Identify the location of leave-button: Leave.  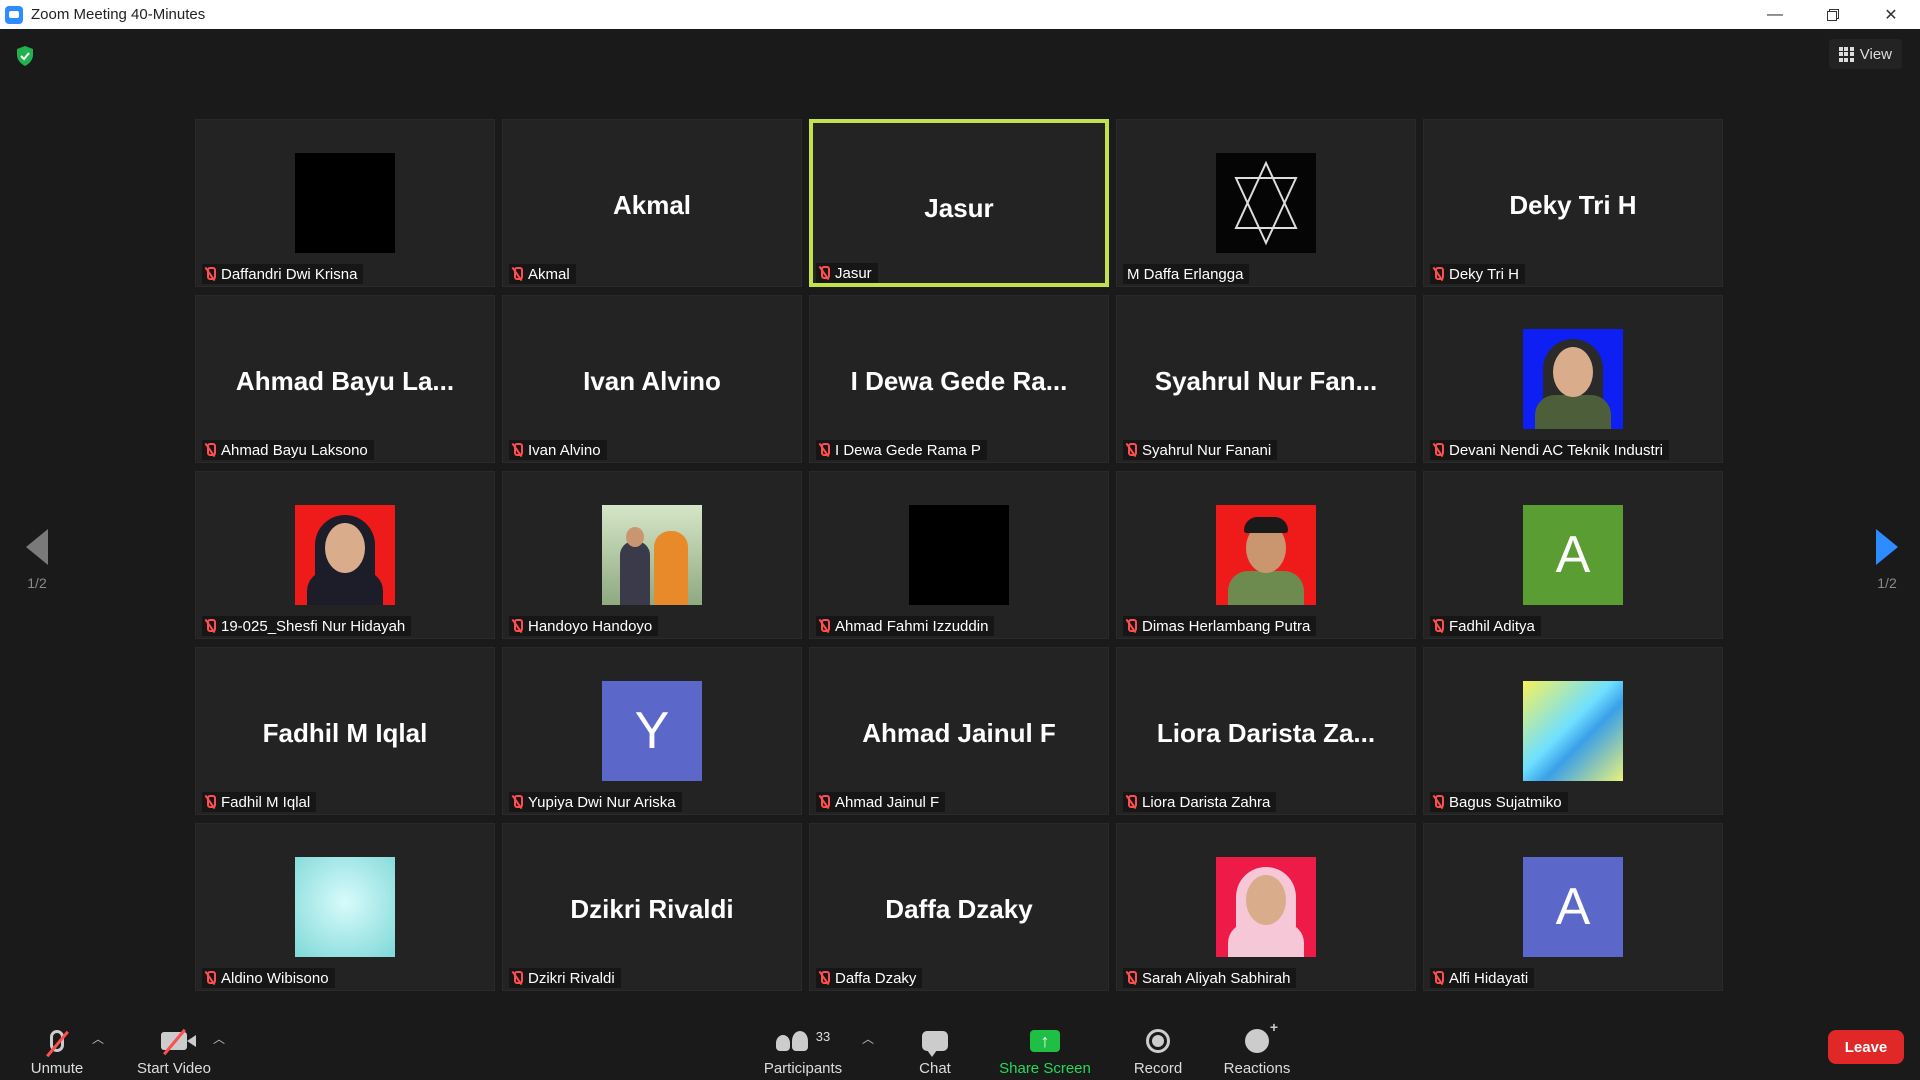
(1866, 1047).